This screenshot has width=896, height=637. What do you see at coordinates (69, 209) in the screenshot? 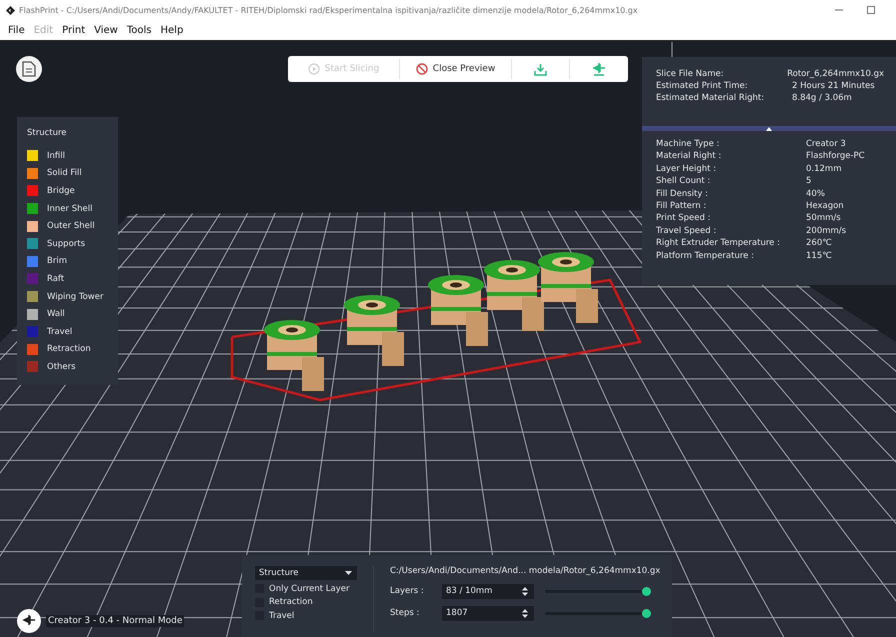
I see `legend-label: Inner Shell` at bounding box center [69, 209].